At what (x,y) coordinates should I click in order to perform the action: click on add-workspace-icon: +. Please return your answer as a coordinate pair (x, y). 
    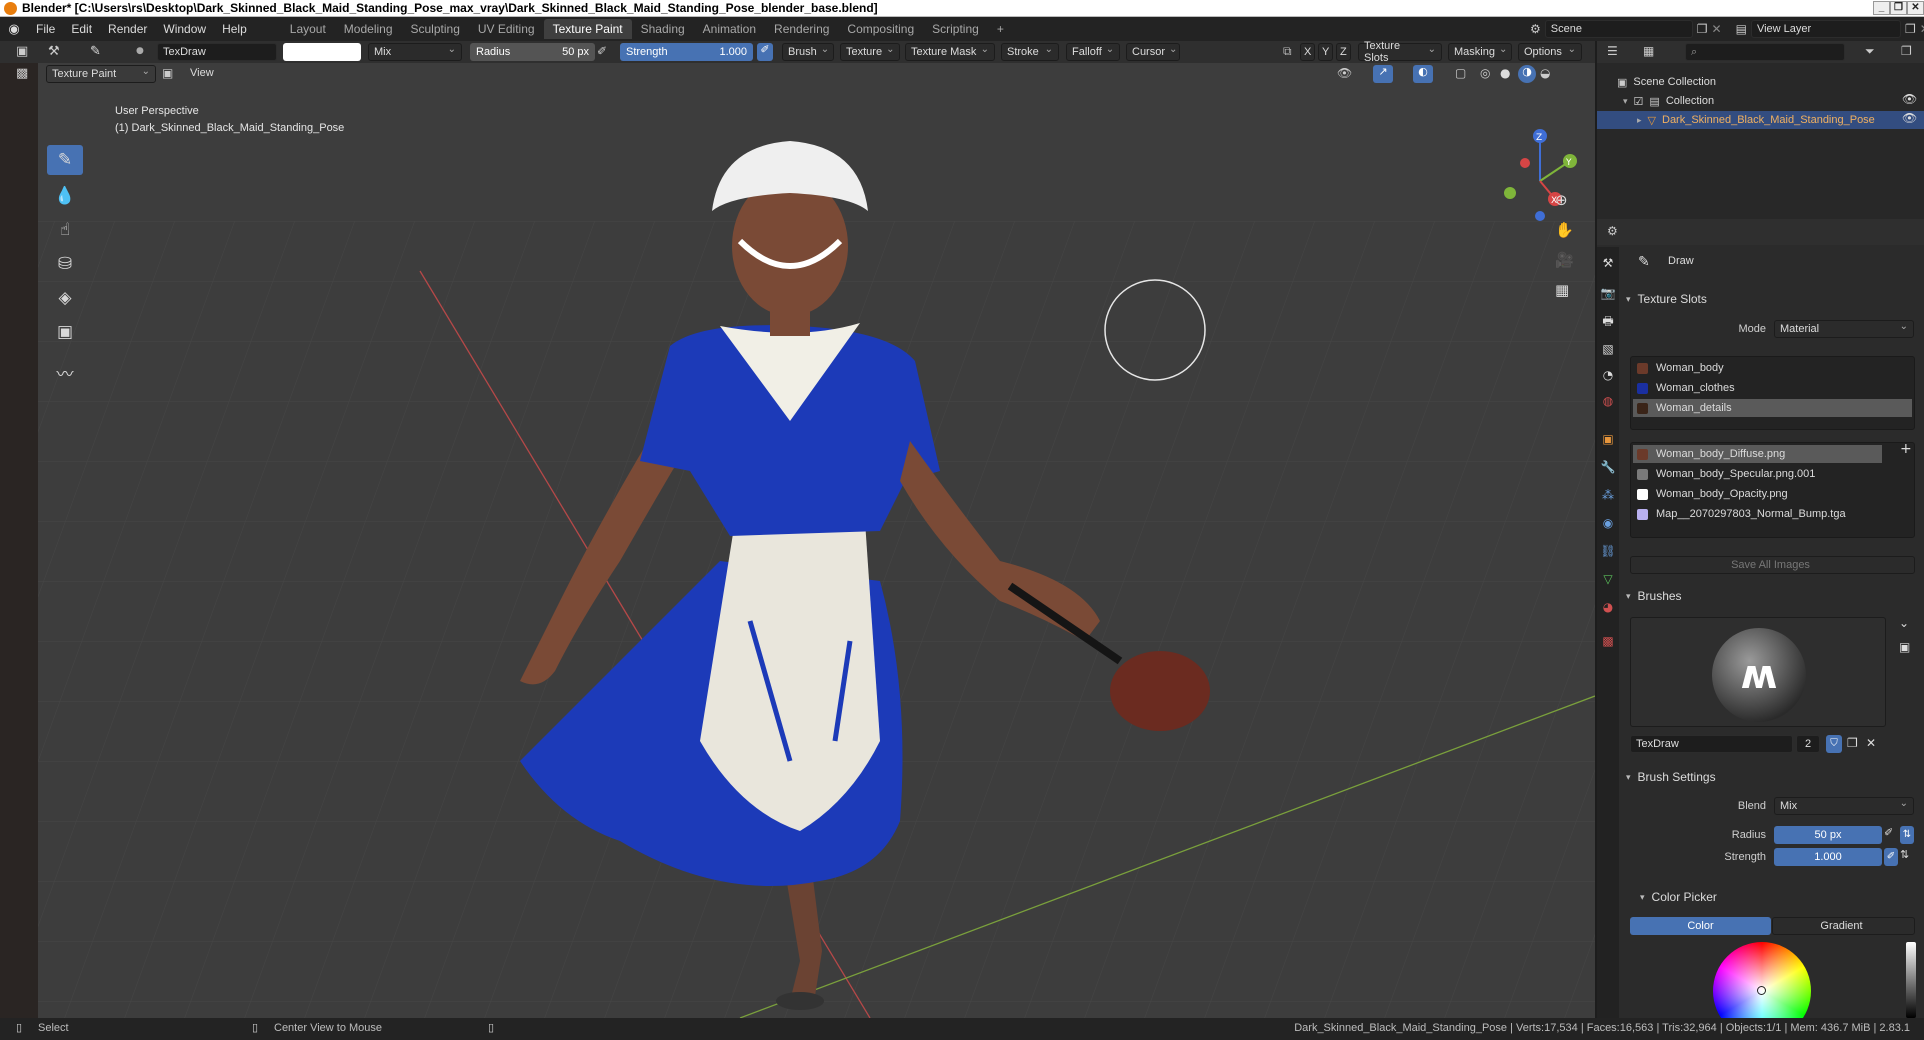
    Looking at the image, I should click on (1000, 29).